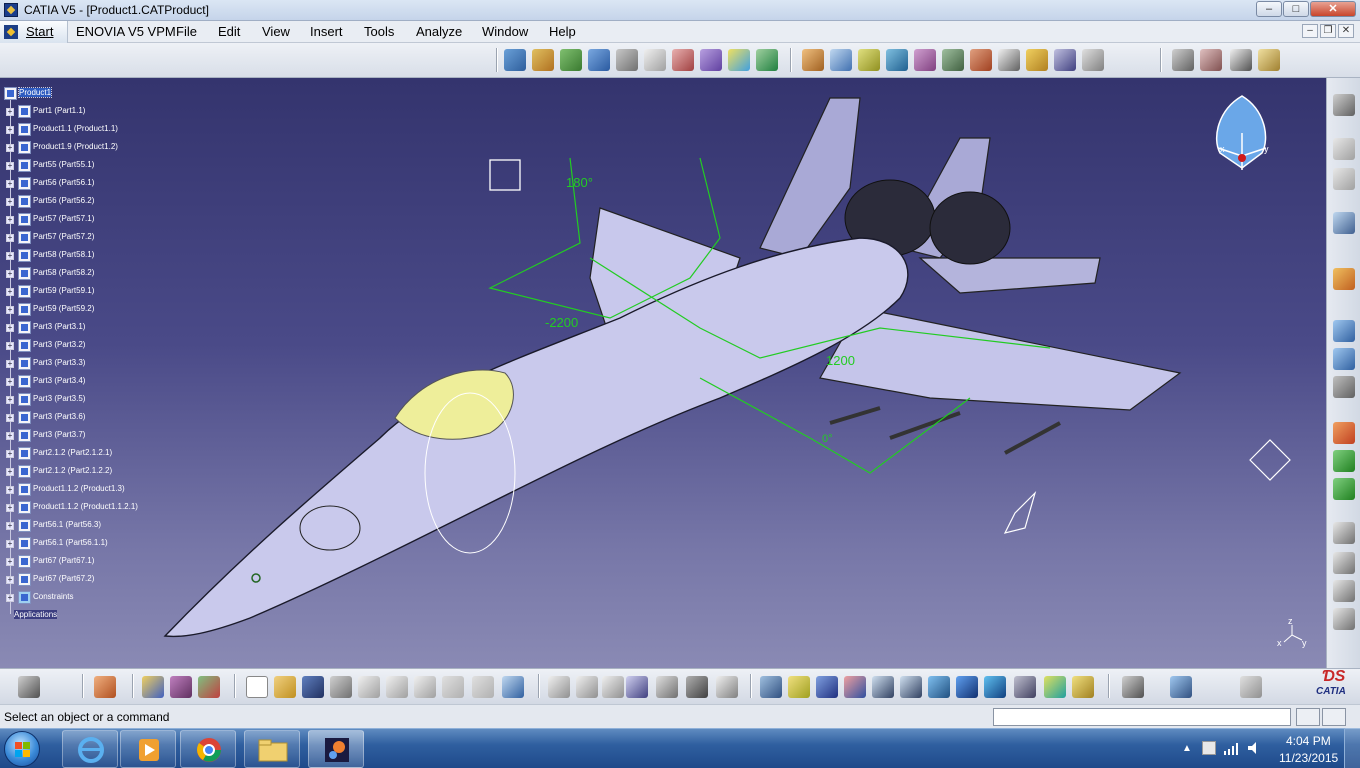  I want to click on print-icon, so click(341, 687).